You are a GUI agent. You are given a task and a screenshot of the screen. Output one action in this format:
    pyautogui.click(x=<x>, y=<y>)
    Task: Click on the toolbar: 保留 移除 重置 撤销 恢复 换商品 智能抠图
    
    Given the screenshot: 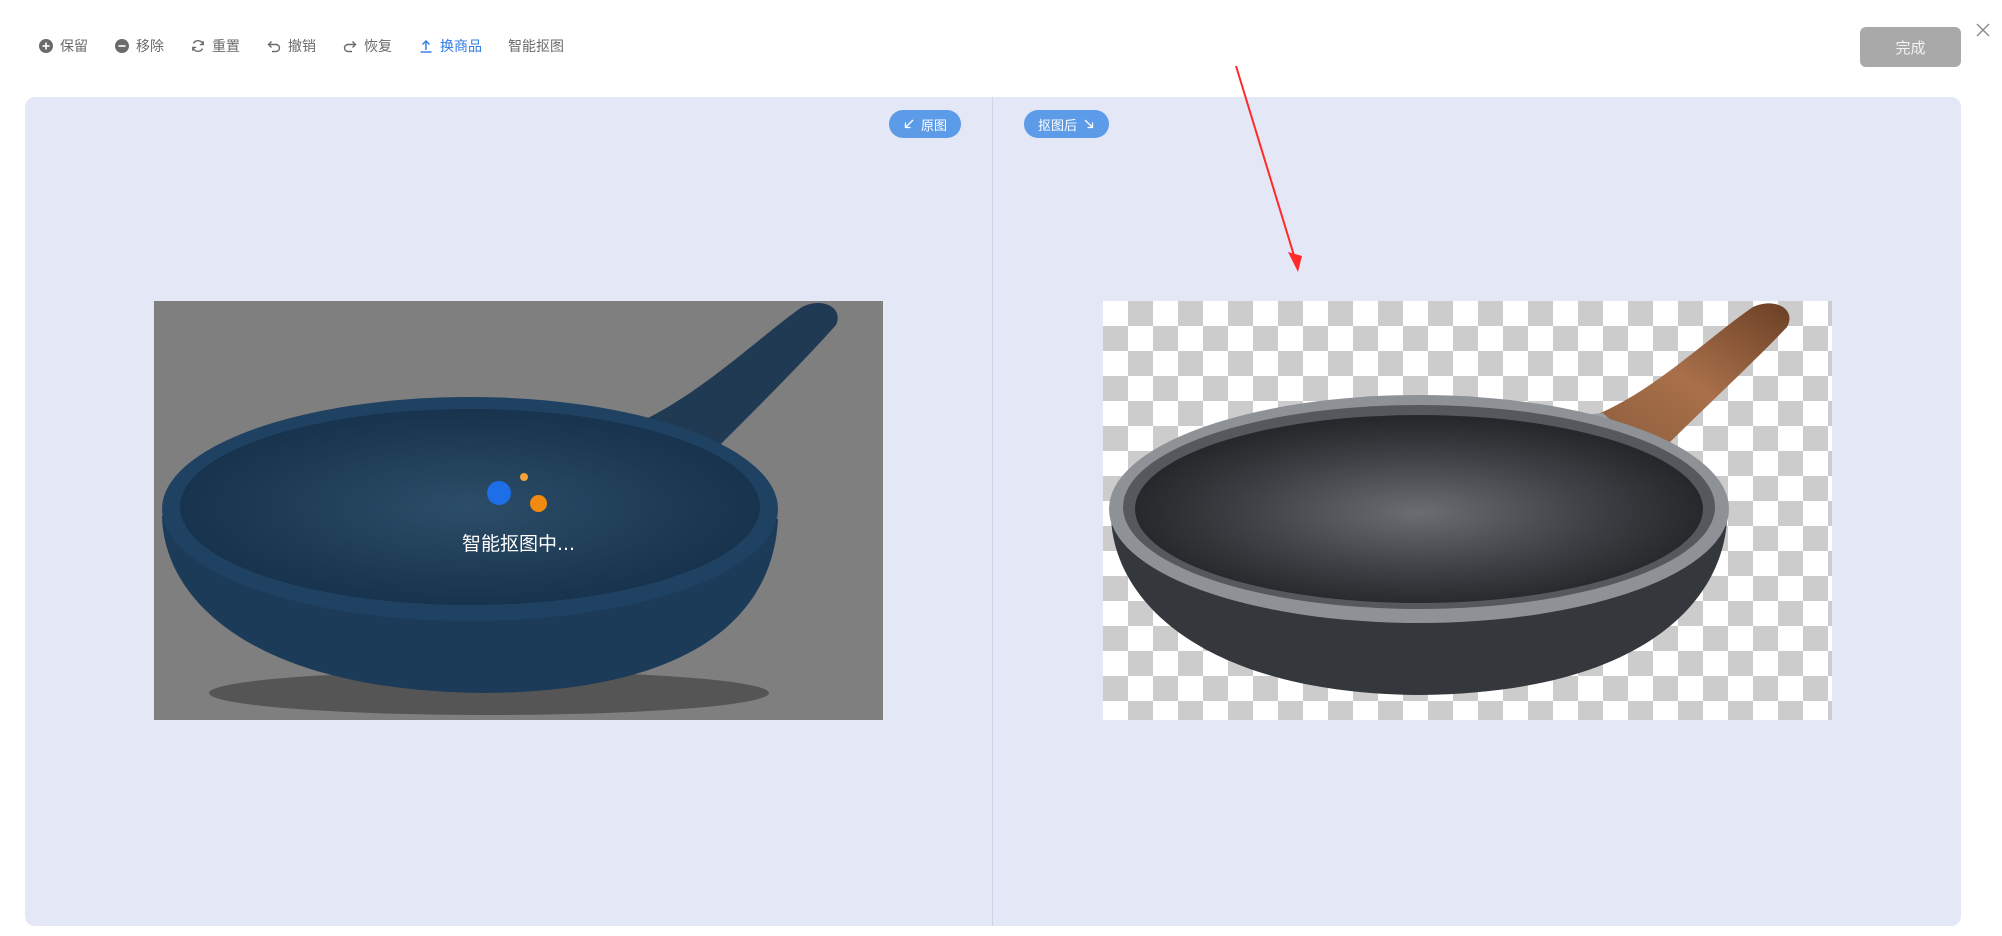 What is the action you would take?
    pyautogui.click(x=314, y=46)
    